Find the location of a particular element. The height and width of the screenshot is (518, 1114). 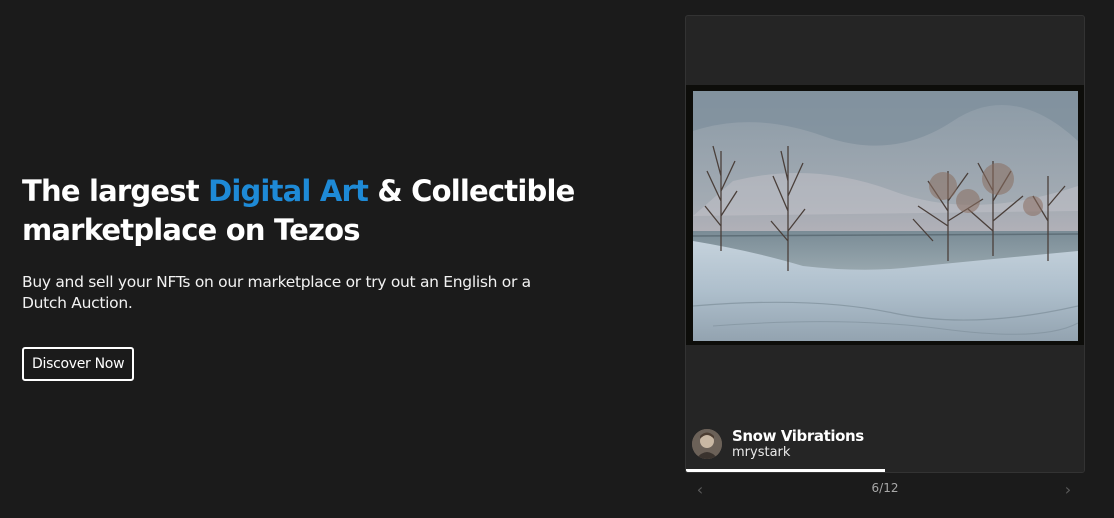

slide-counter: 6/12 is located at coordinates (885, 488).